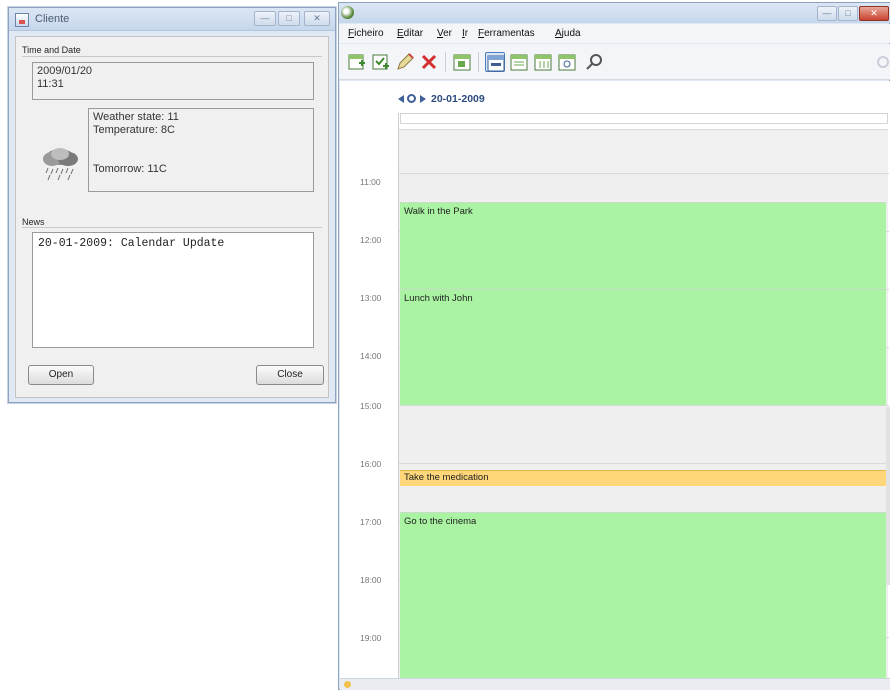 This screenshot has width=890, height=690. I want to click on month-view-icon, so click(567, 62).